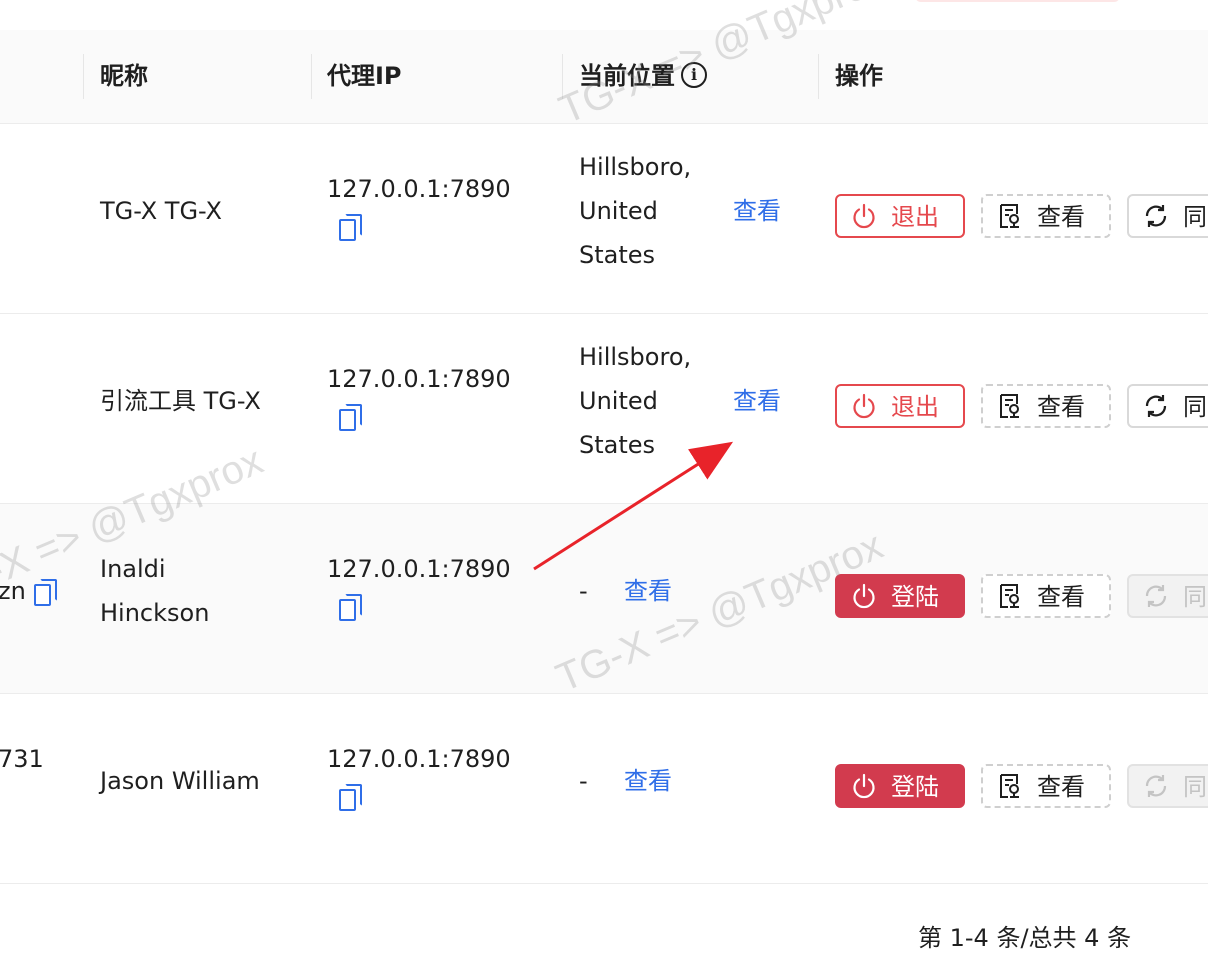 This screenshot has height=953, width=1208. I want to click on header-proxy-ip: 代理IP, so click(364, 76).